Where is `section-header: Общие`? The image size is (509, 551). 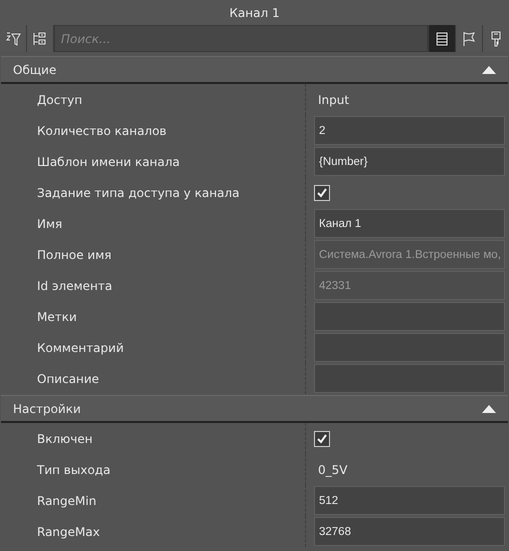
section-header: Общие is located at coordinates (254, 70).